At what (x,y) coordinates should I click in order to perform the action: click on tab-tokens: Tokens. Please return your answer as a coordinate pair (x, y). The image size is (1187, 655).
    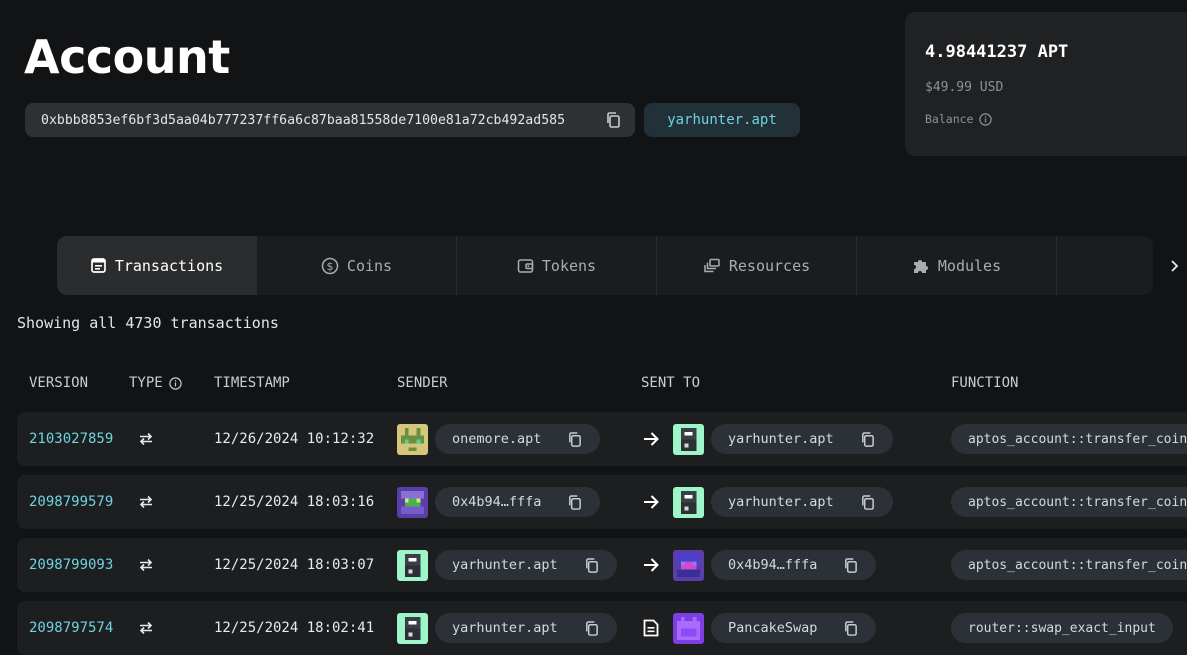
    Looking at the image, I should click on (557, 265).